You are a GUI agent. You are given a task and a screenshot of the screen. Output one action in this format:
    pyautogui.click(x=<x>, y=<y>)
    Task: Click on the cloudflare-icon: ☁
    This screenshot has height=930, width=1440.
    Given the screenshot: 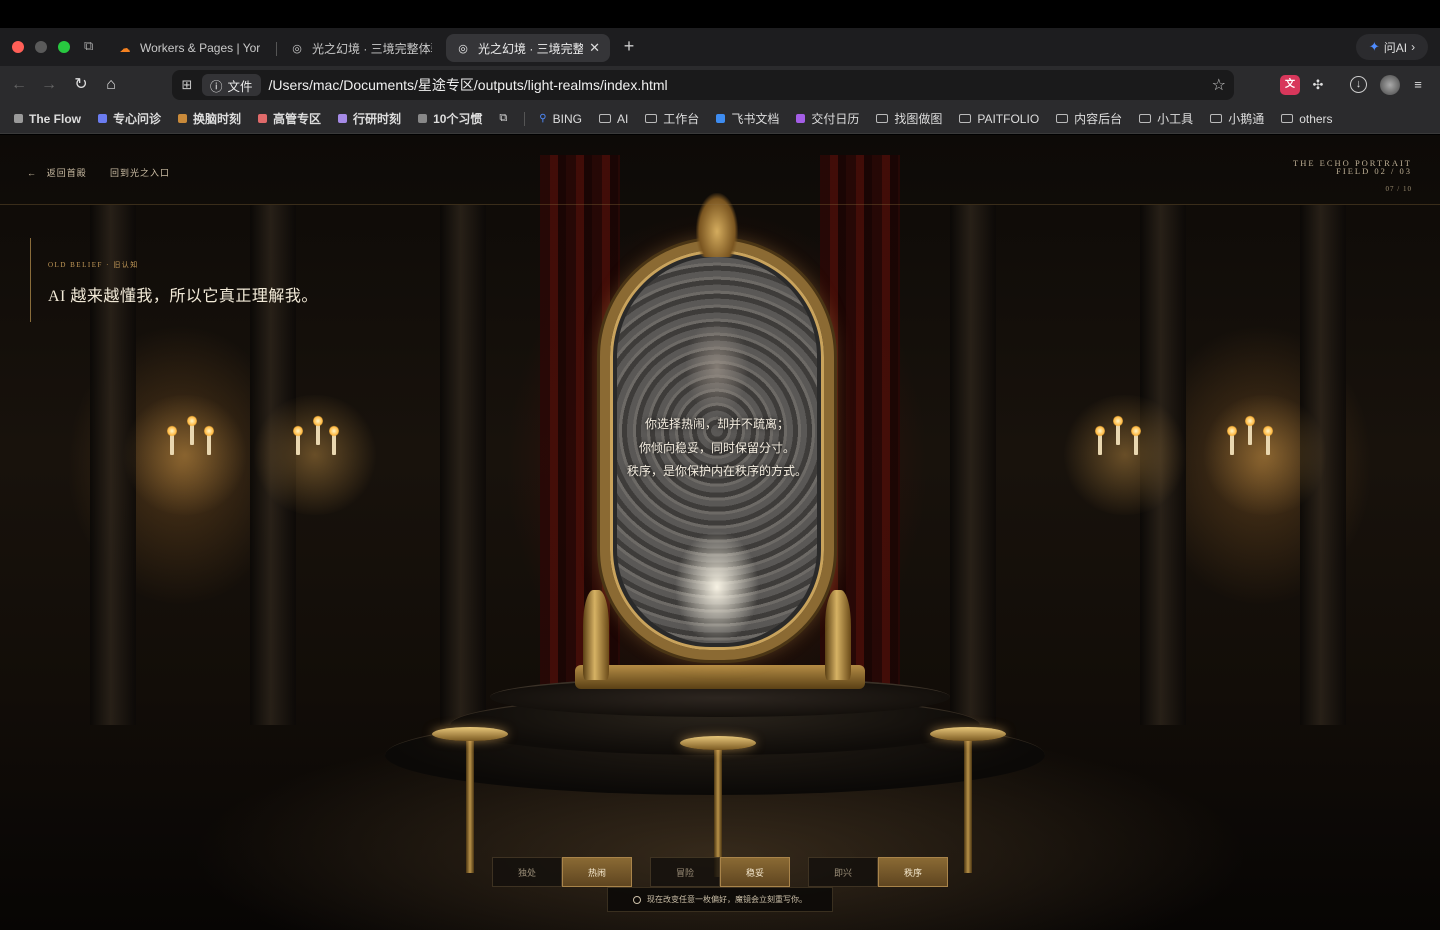 What is the action you would take?
    pyautogui.click(x=125, y=48)
    